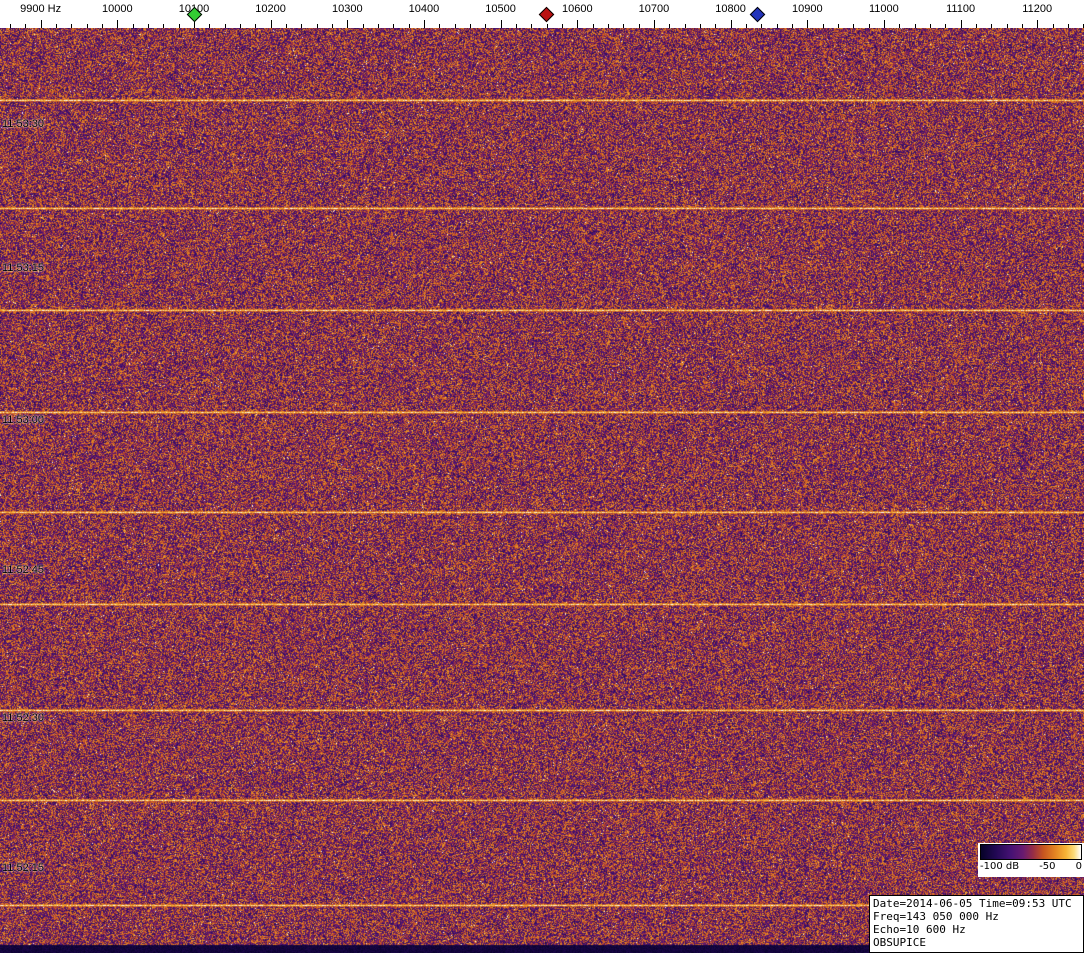  What do you see at coordinates (807, 9) in the screenshot?
I see `ruler-tick-label: 10900` at bounding box center [807, 9].